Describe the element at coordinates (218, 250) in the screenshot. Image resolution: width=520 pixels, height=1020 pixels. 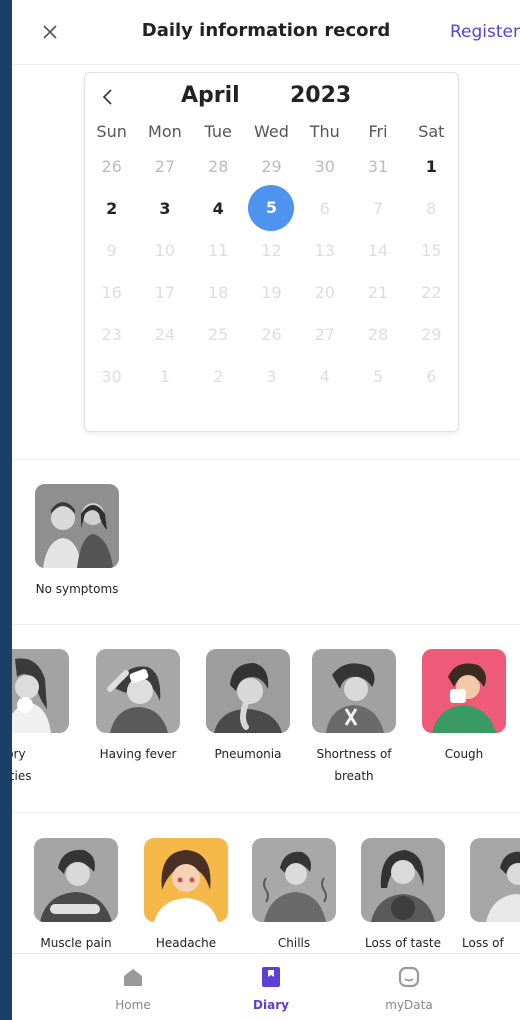
I see `calendar-day: 11` at that location.